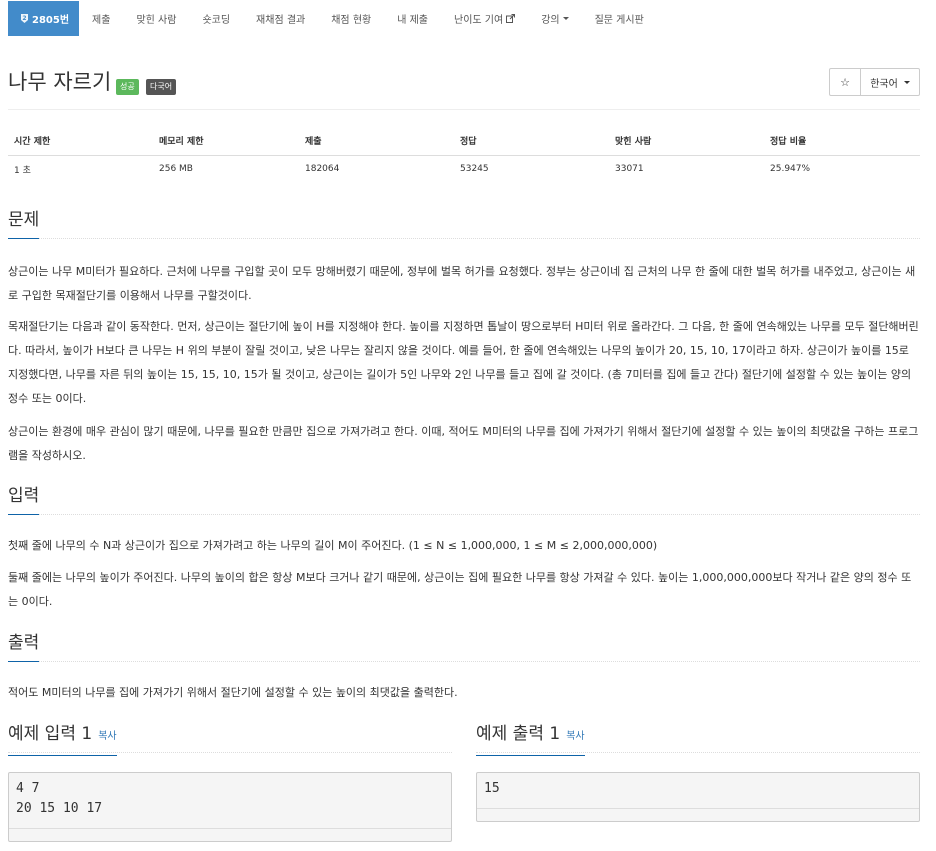 The width and height of the screenshot is (936, 851). Describe the element at coordinates (230, 739) in the screenshot. I see `sample-input-header: 예제 입력 1 복사` at that location.